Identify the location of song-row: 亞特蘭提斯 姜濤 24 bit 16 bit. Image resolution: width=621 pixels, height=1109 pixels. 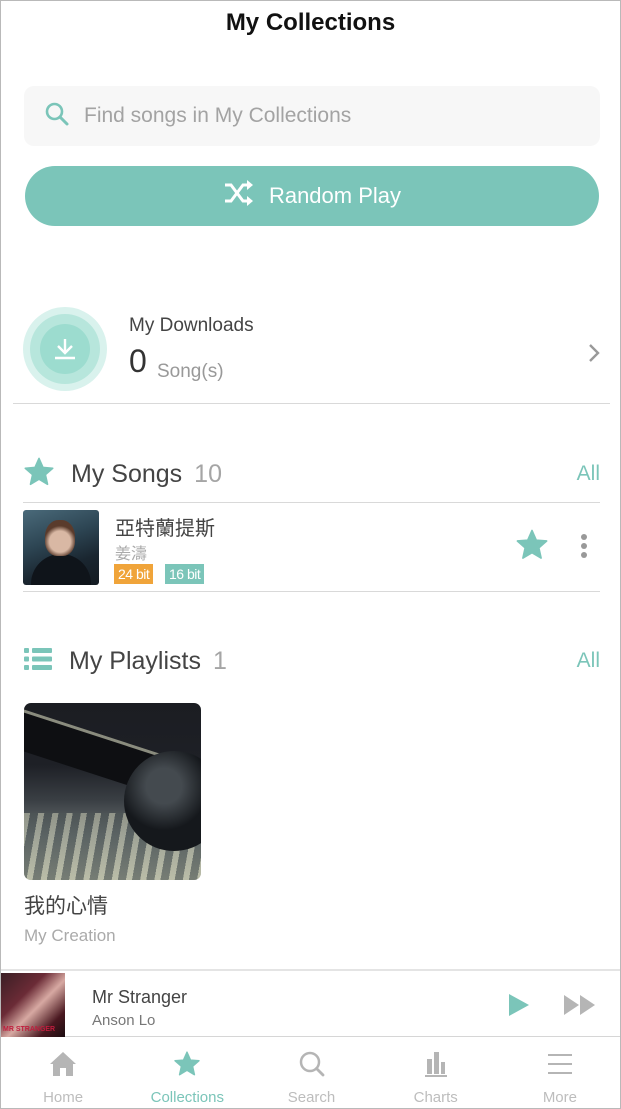
(311, 547).